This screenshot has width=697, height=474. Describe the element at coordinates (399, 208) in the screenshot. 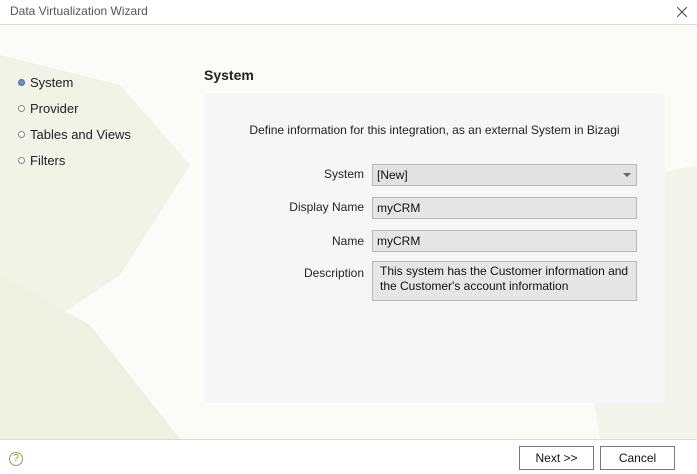

I see `display-name-value: myCRM` at that location.